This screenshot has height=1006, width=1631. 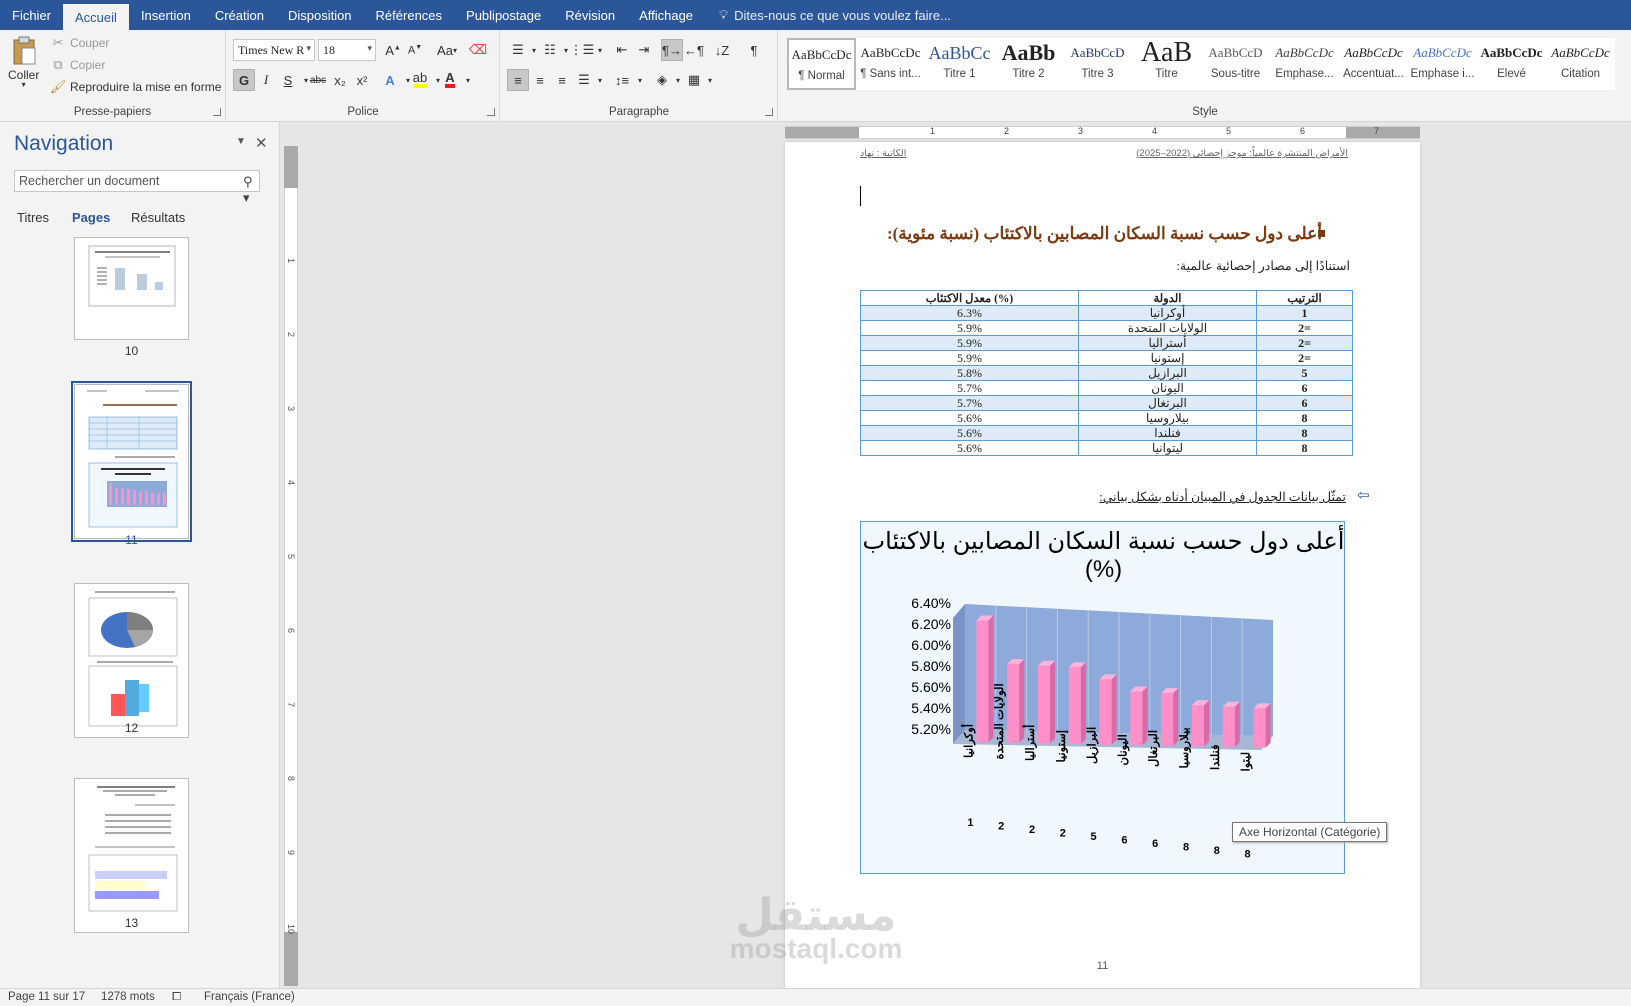 What do you see at coordinates (959, 64) in the screenshot?
I see `style-2: AaBbCc Titre 1` at bounding box center [959, 64].